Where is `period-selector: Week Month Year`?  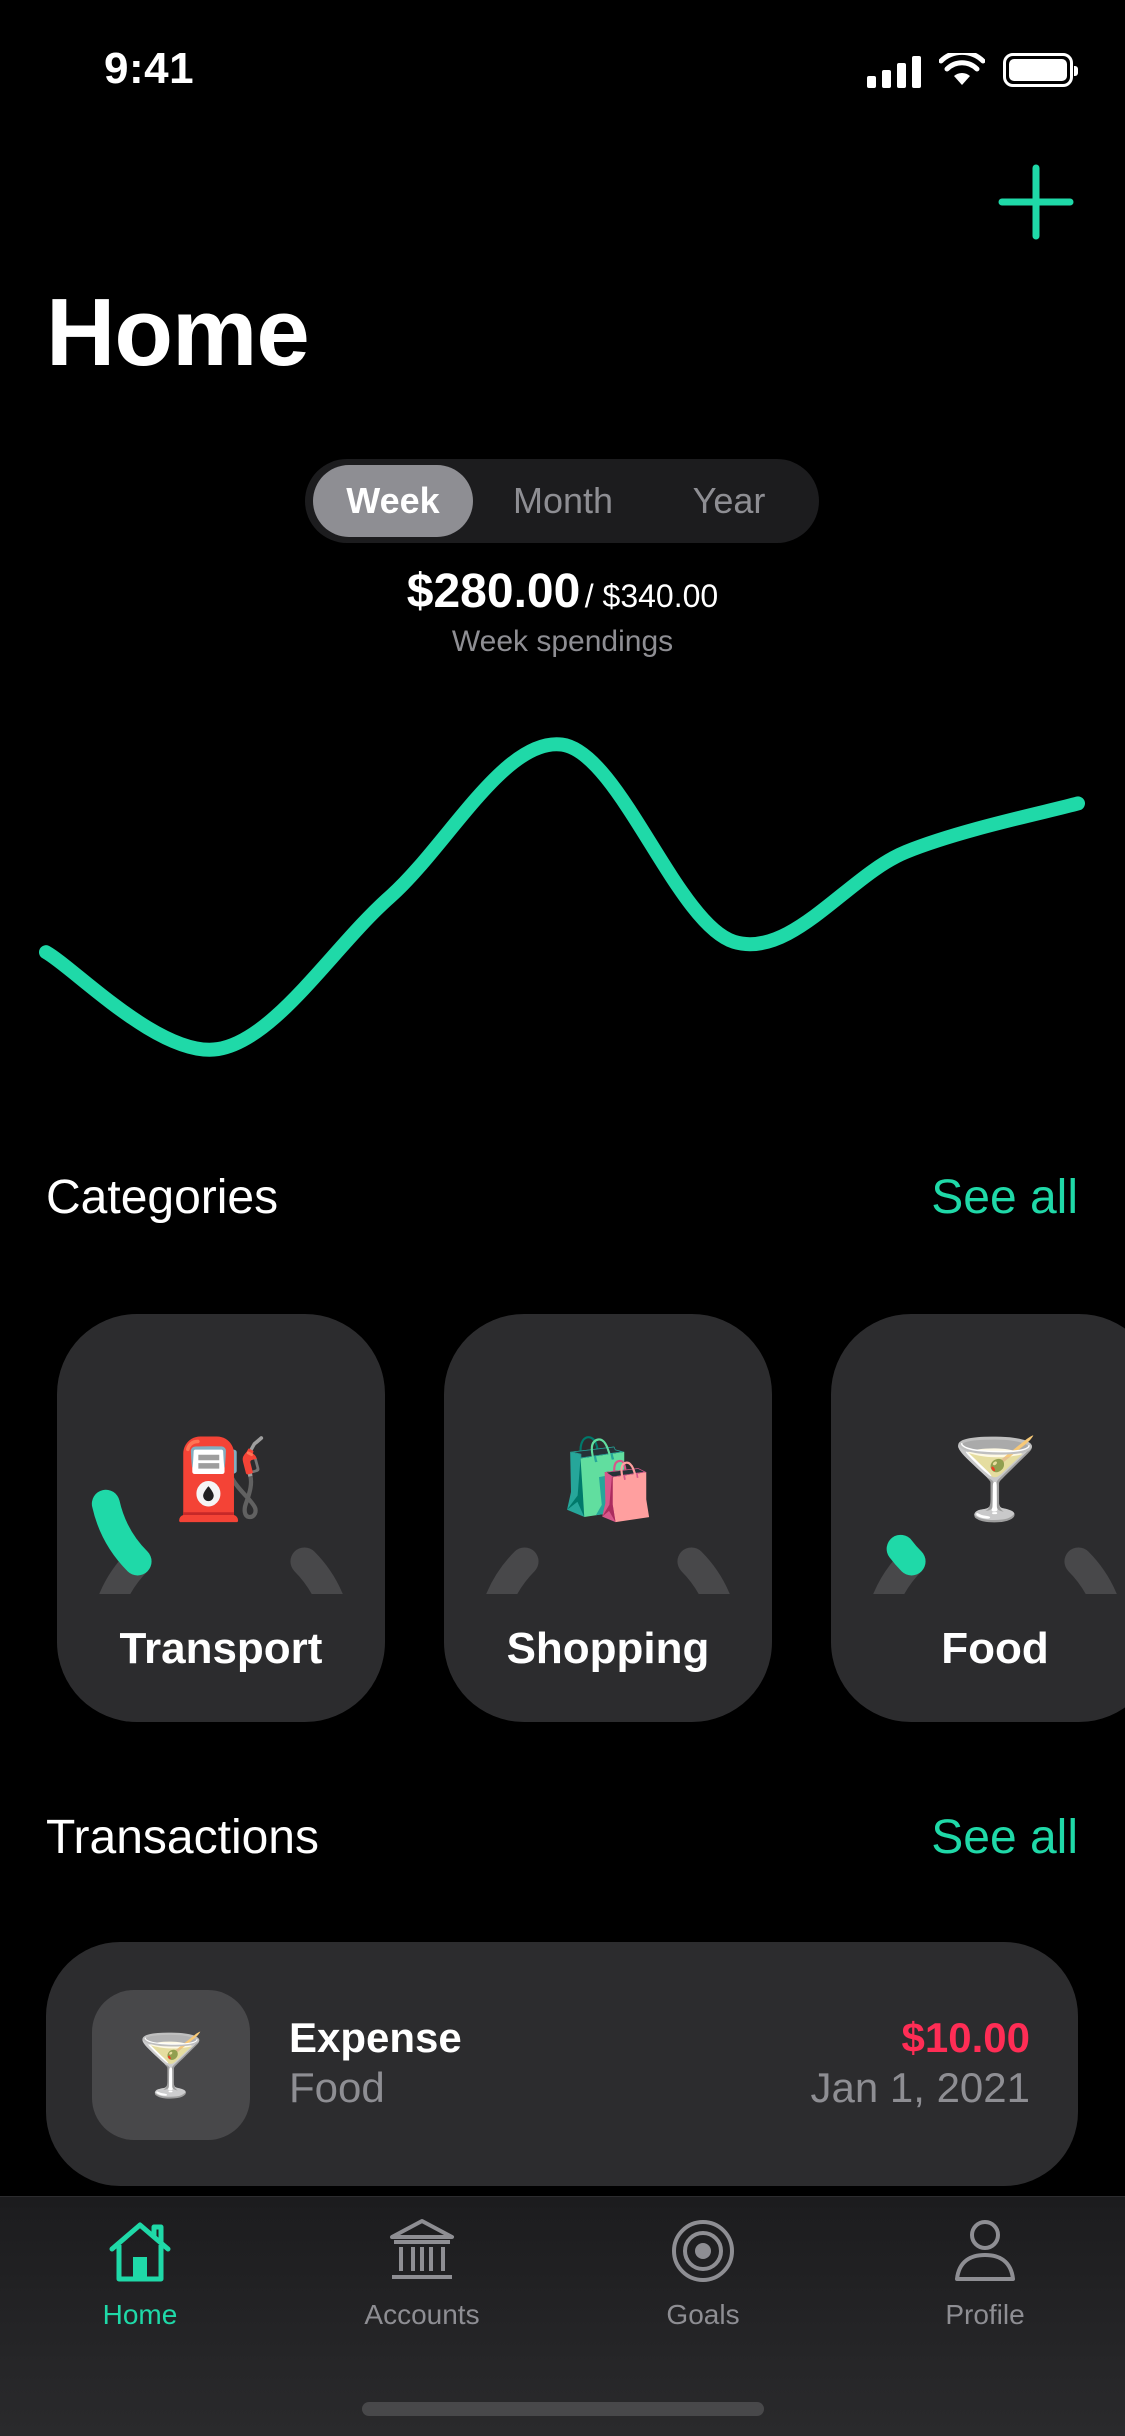
period-selector: Week Month Year is located at coordinates (562, 501).